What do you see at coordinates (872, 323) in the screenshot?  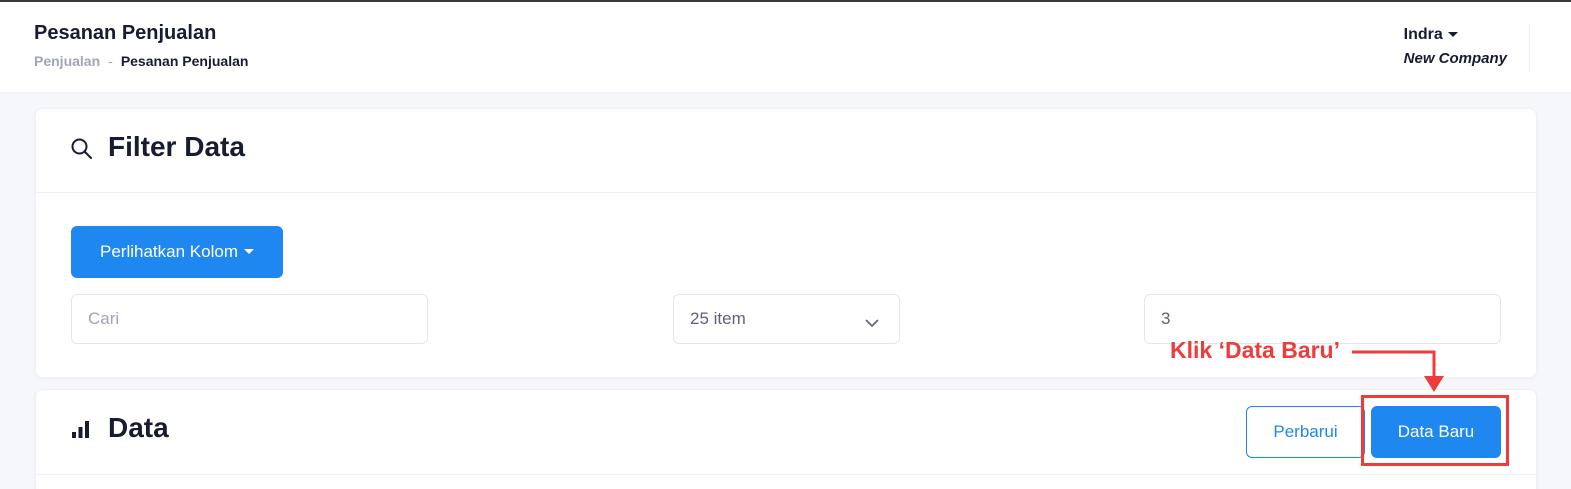 I see `chevron-down-icon` at bounding box center [872, 323].